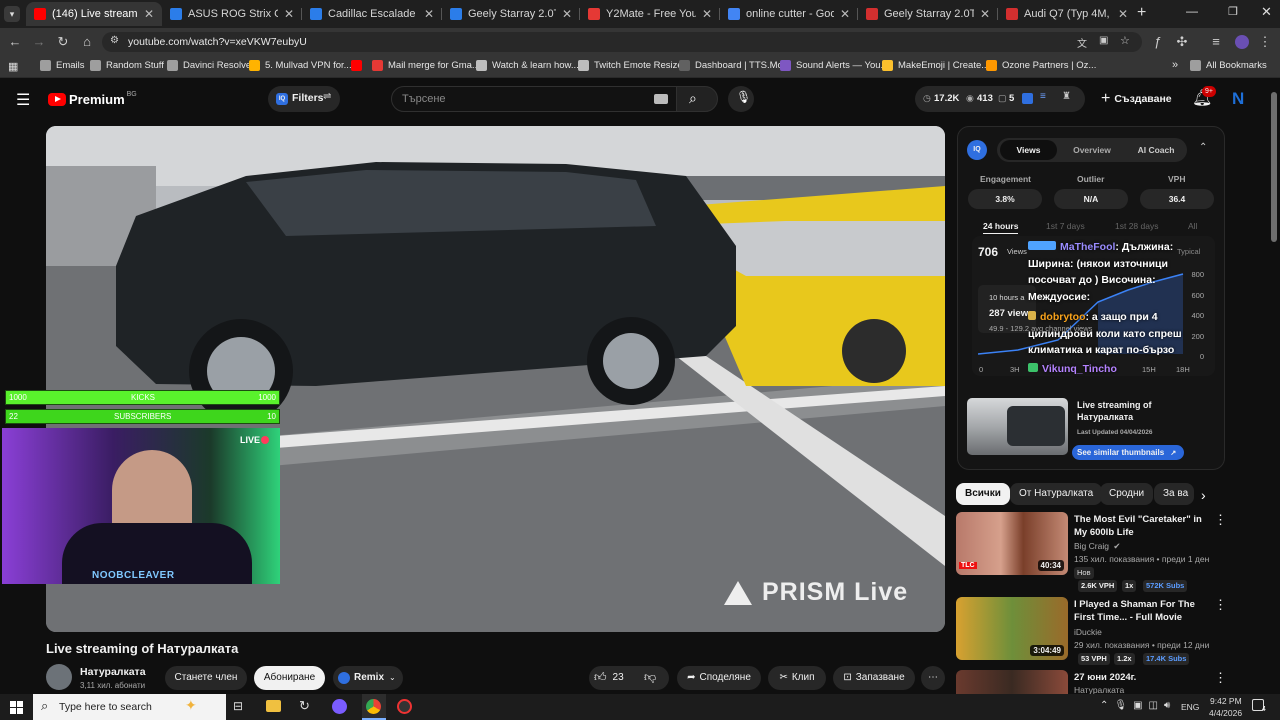  Describe the element at coordinates (933, 678) in the screenshot. I see `more-actions-button: ⋯` at that location.